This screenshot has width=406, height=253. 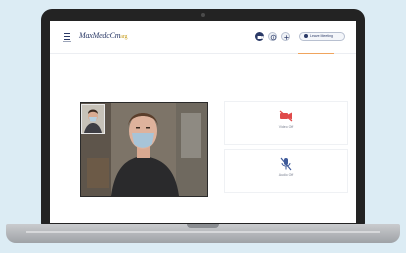 I want to click on self-view-video, so click(x=93, y=119).